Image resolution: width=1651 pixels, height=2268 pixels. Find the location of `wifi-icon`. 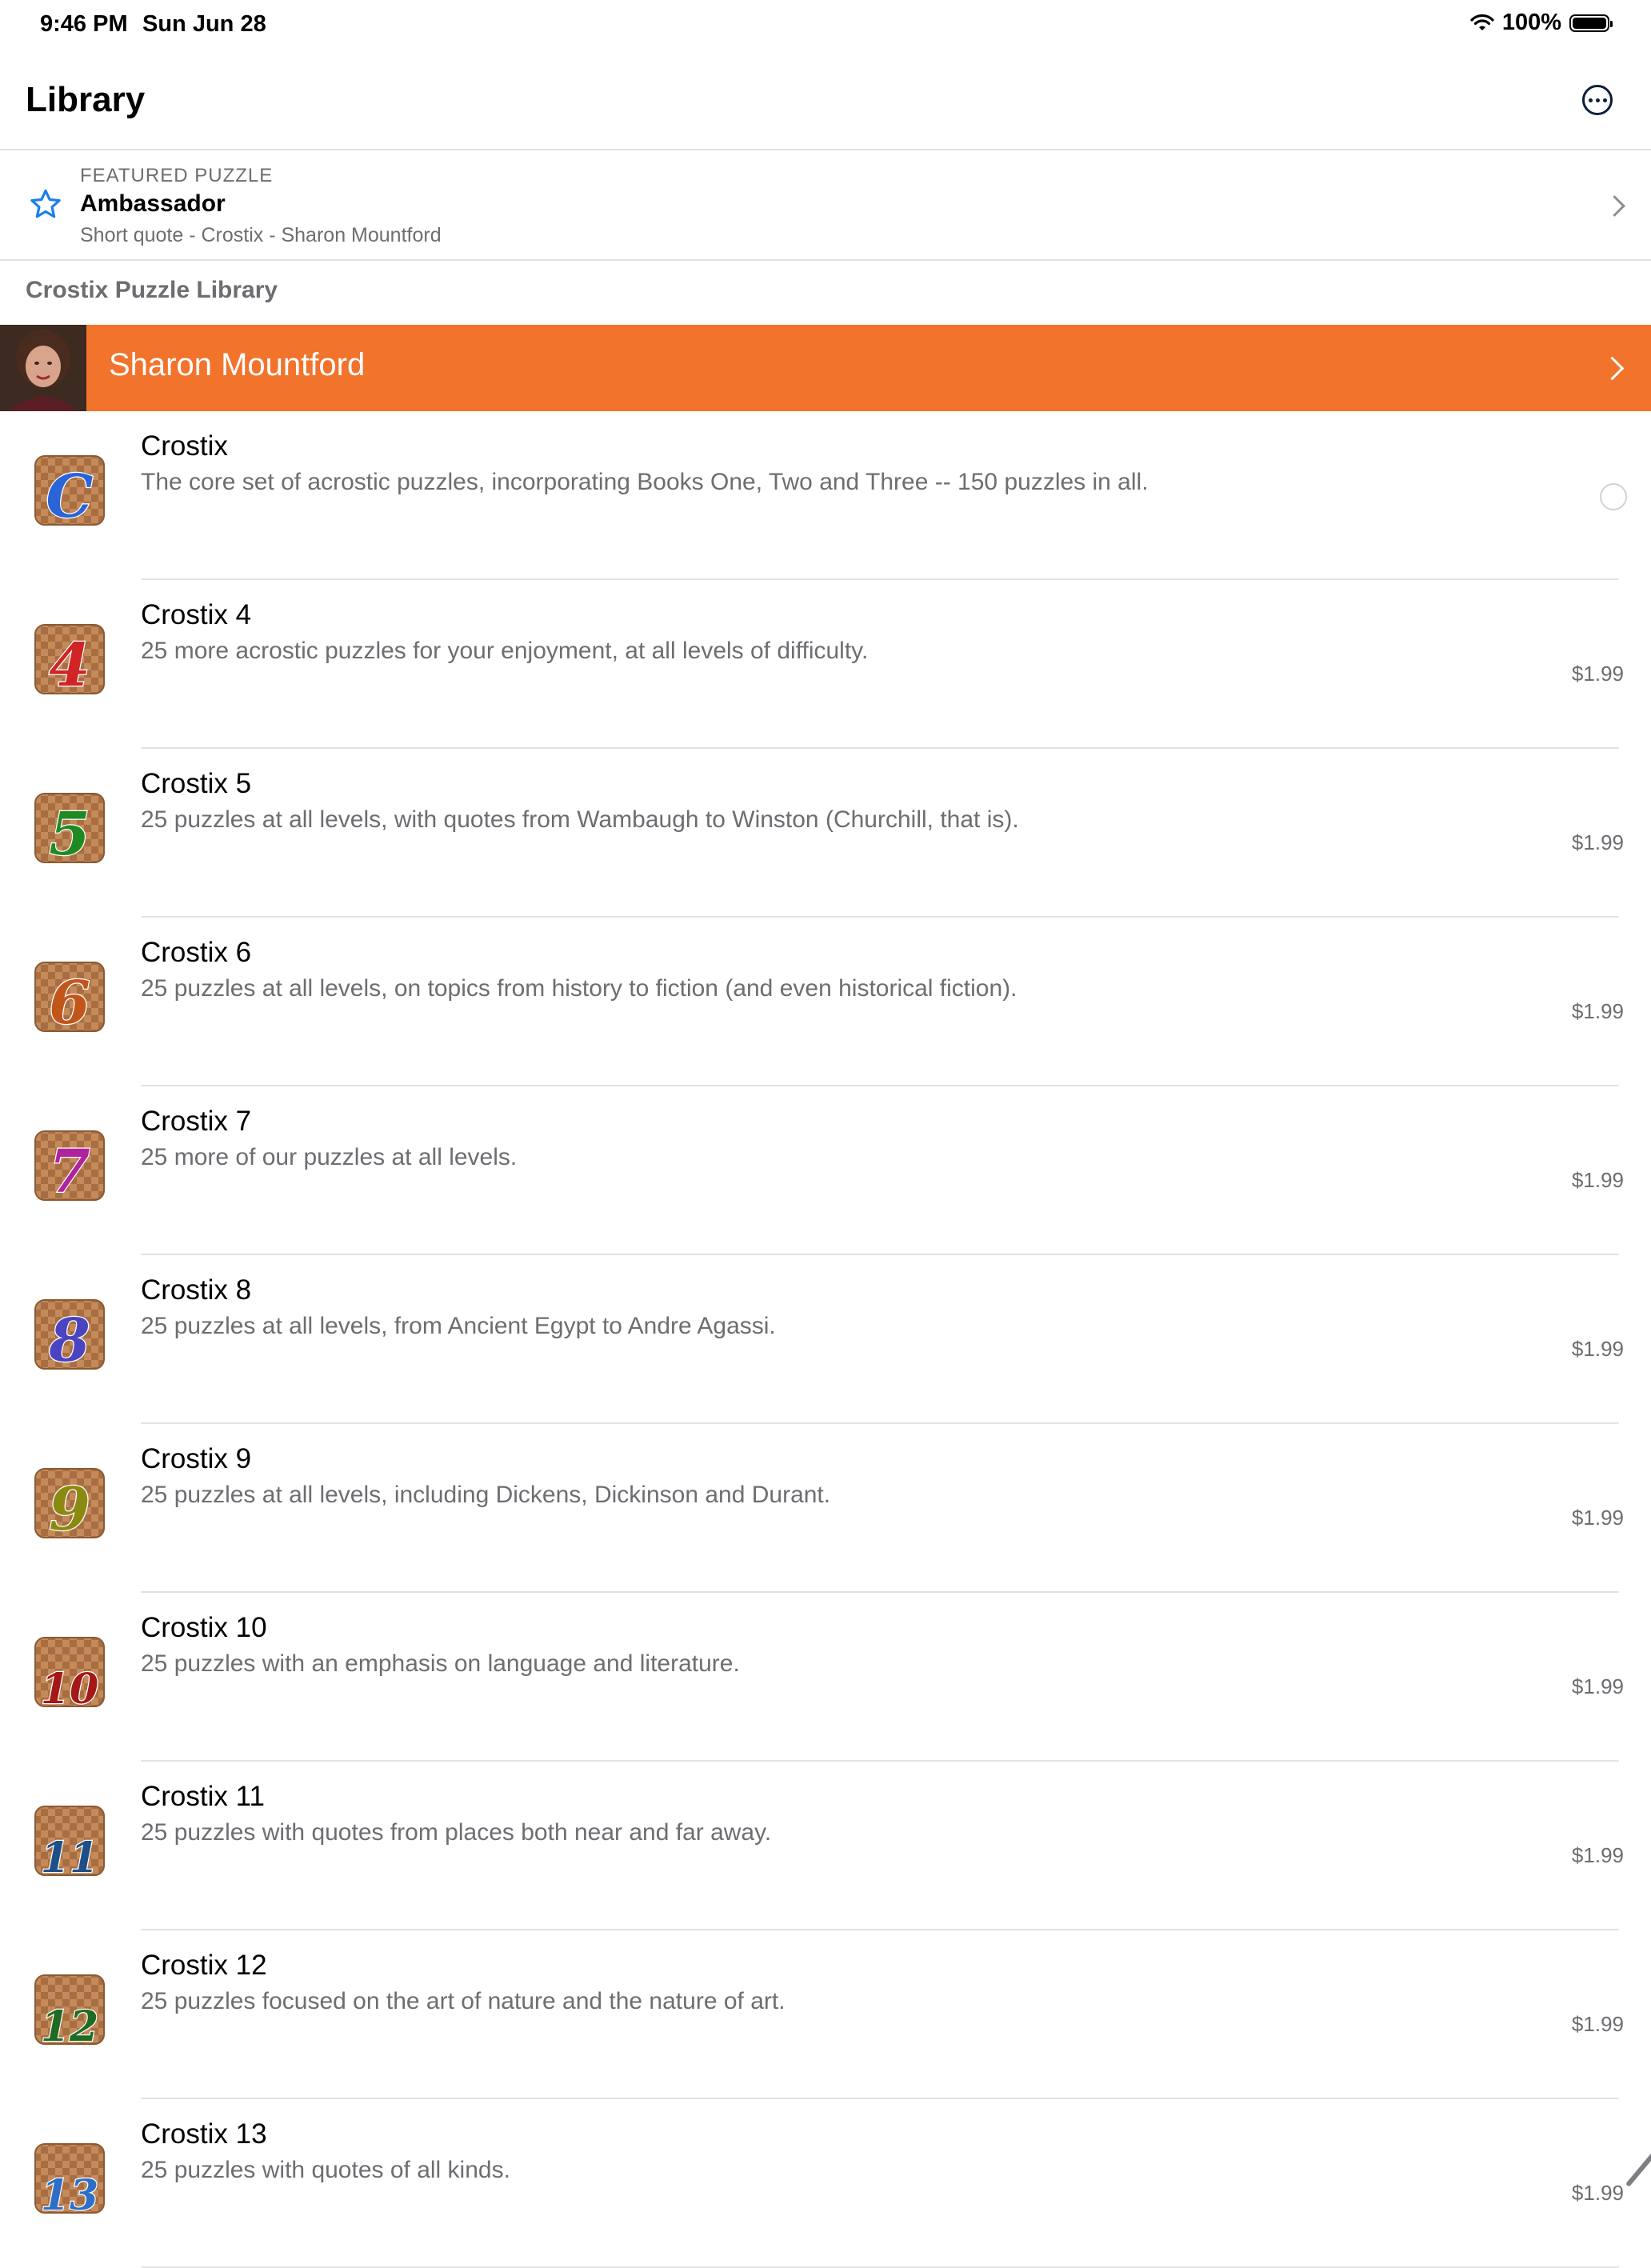

wifi-icon is located at coordinates (1482, 22).